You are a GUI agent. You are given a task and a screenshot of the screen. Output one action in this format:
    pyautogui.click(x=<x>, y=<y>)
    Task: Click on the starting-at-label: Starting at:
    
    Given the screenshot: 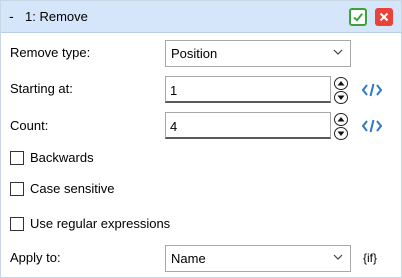 What is the action you would take?
    pyautogui.click(x=41, y=88)
    